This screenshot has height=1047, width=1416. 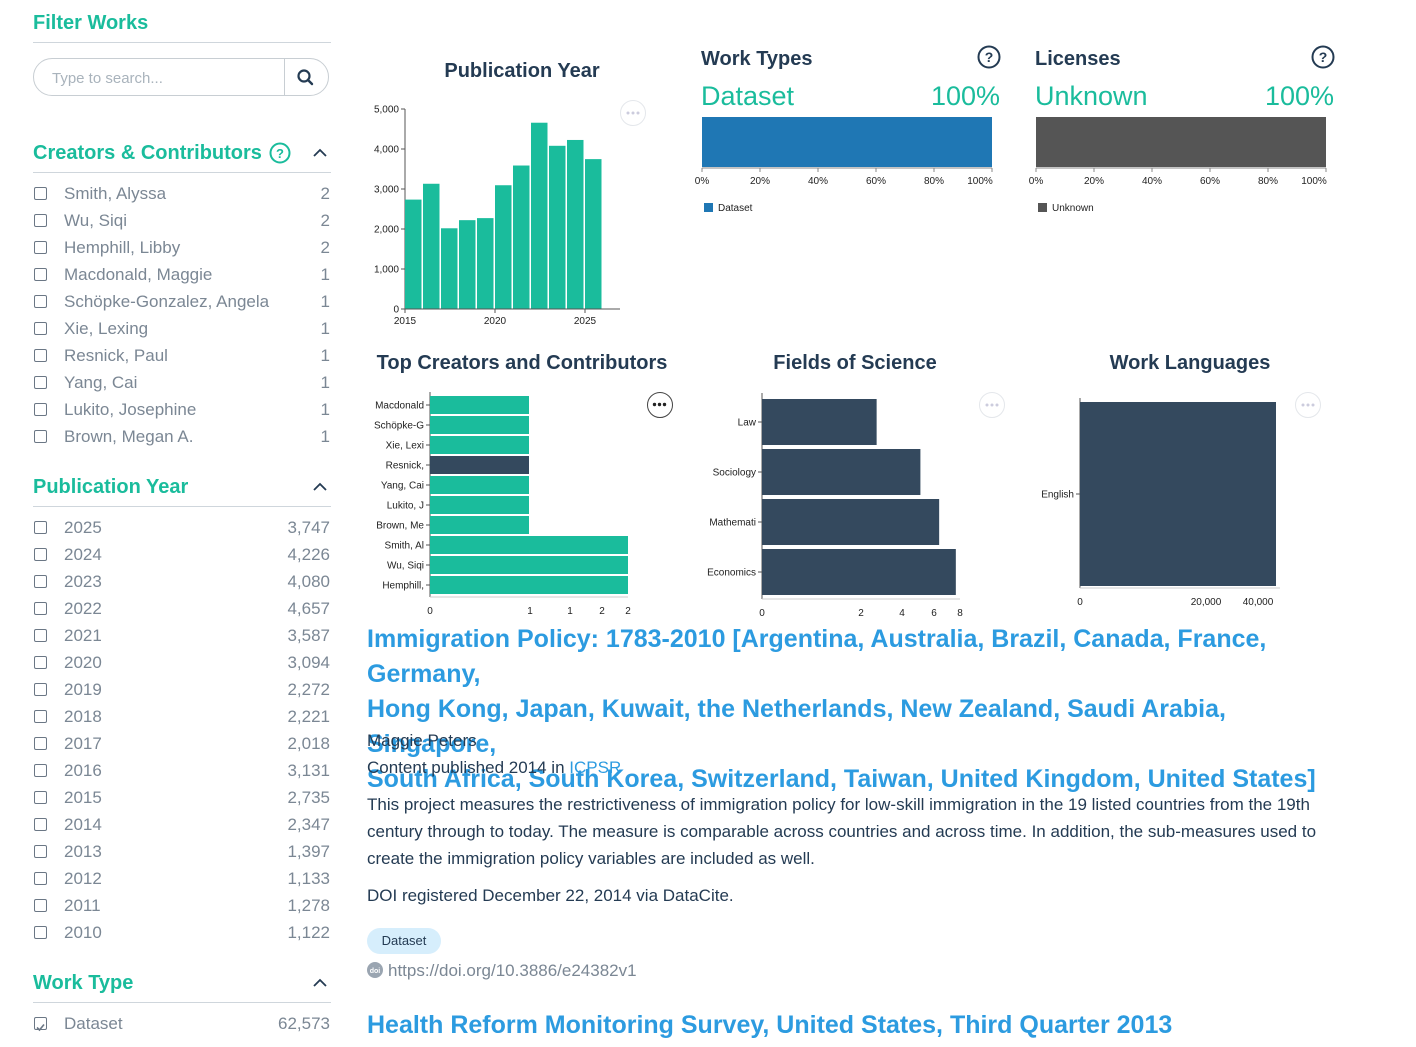 I want to click on published-prefix: Content published 2014 in, so click(x=468, y=767).